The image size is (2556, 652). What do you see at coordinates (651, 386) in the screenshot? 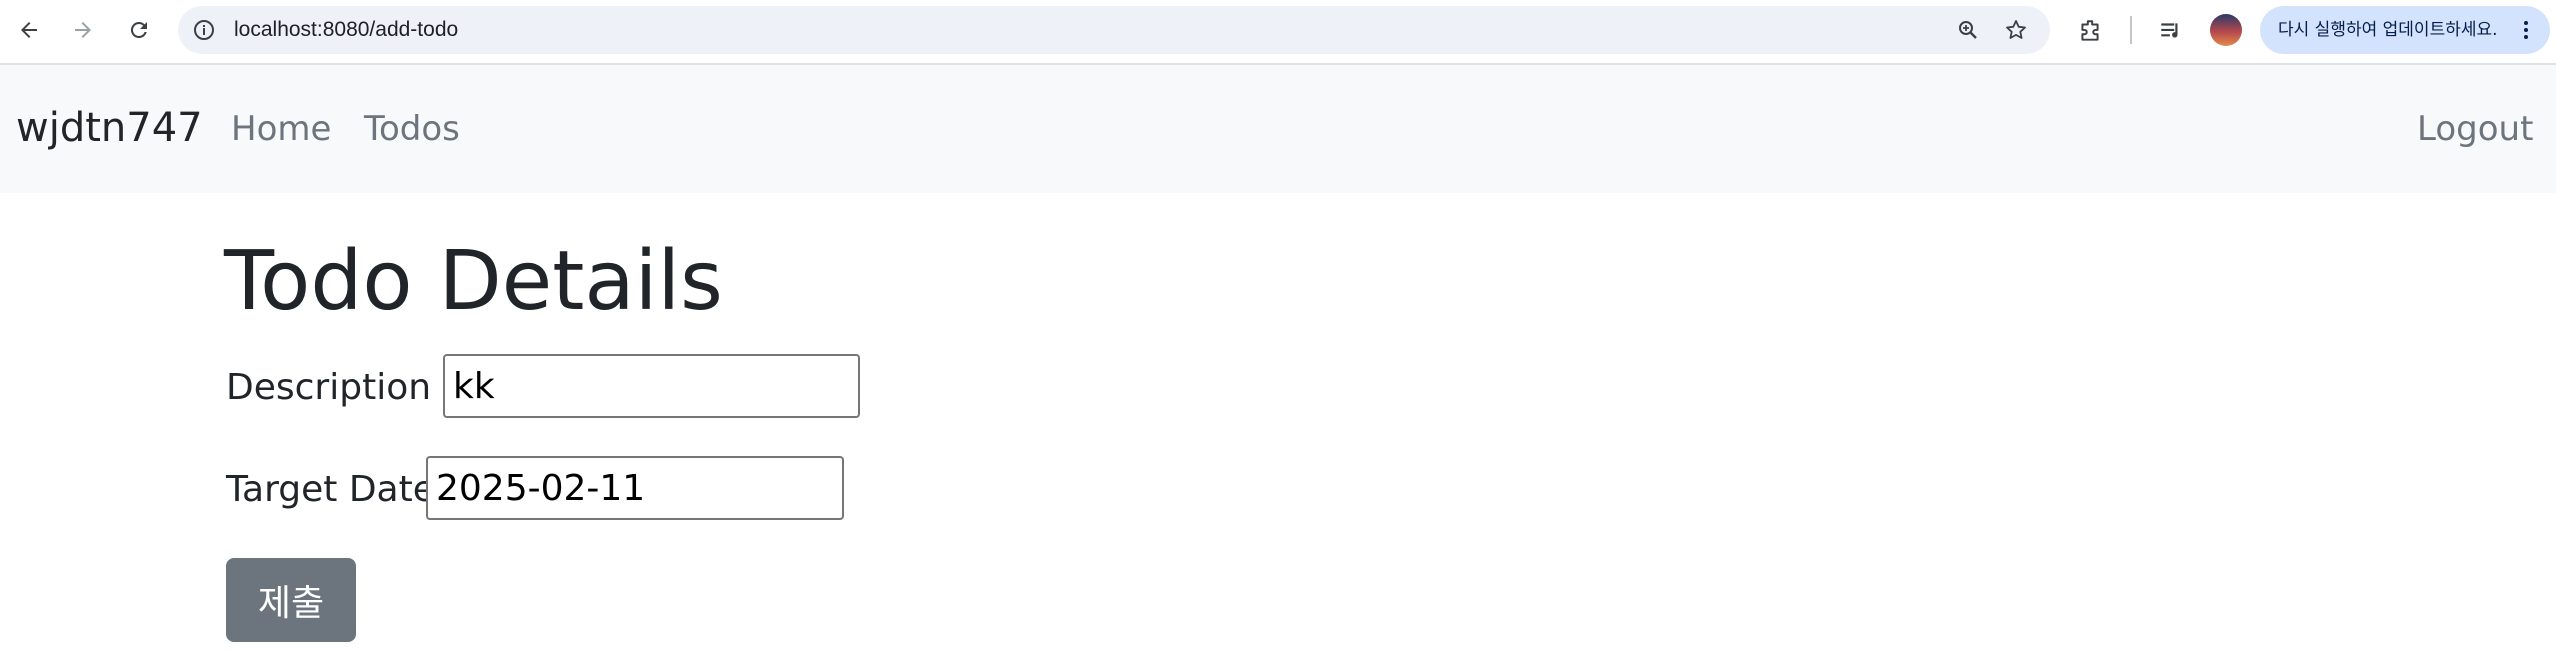
I see `description-input` at bounding box center [651, 386].